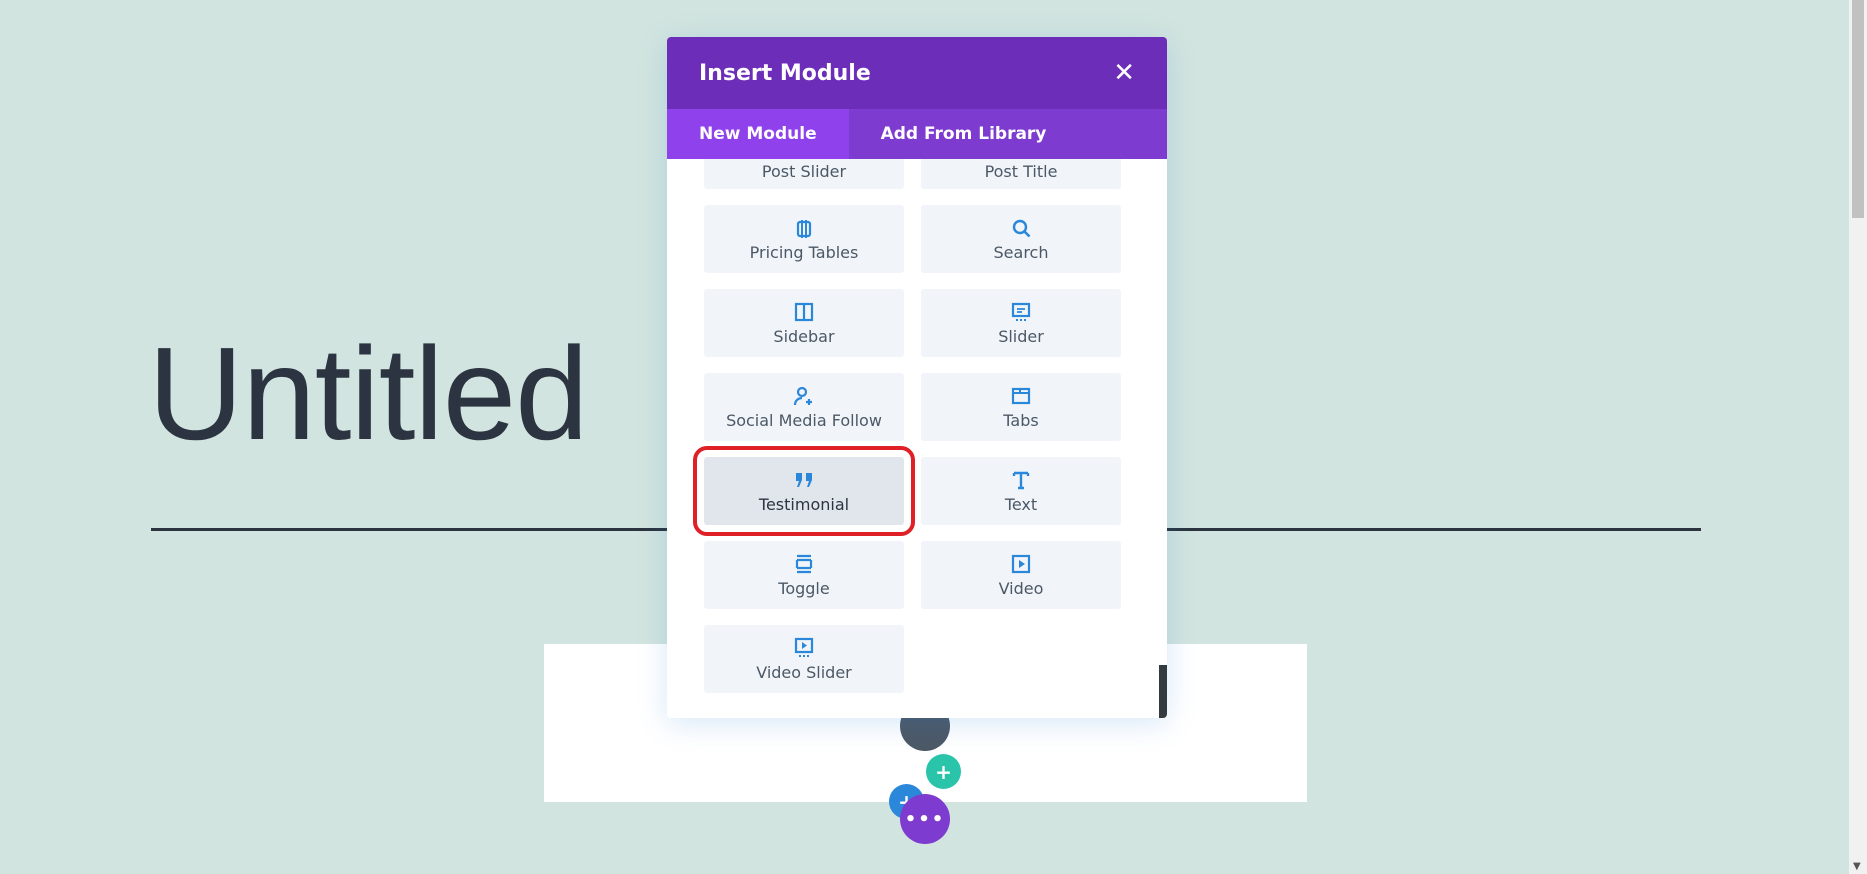  Describe the element at coordinates (1021, 228) in the screenshot. I see `search-icon` at that location.